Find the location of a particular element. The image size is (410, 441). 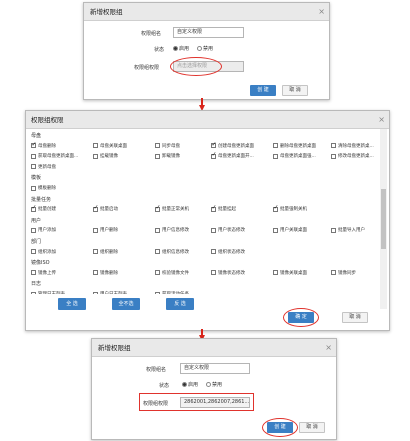

permission-label: 批量创建 is located at coordinates (47, 210).